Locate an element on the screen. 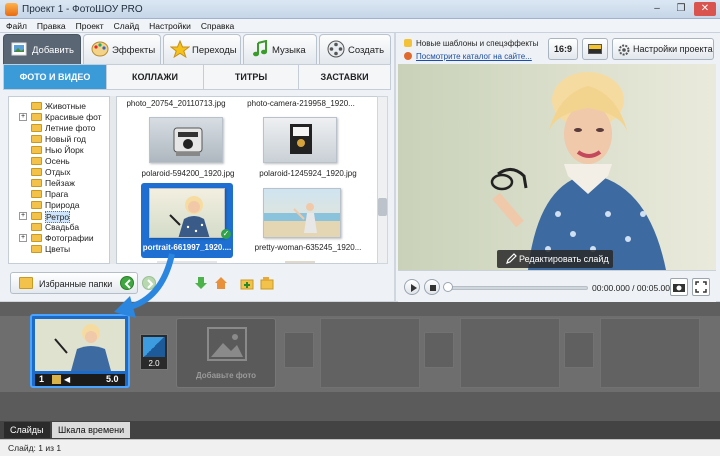 This screenshot has height=456, width=720. tree-item: Отдых is located at coordinates (59, 172).